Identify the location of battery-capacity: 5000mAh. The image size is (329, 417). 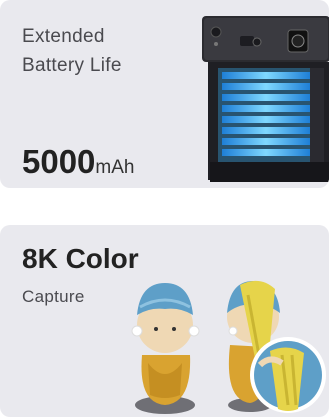
(78, 162).